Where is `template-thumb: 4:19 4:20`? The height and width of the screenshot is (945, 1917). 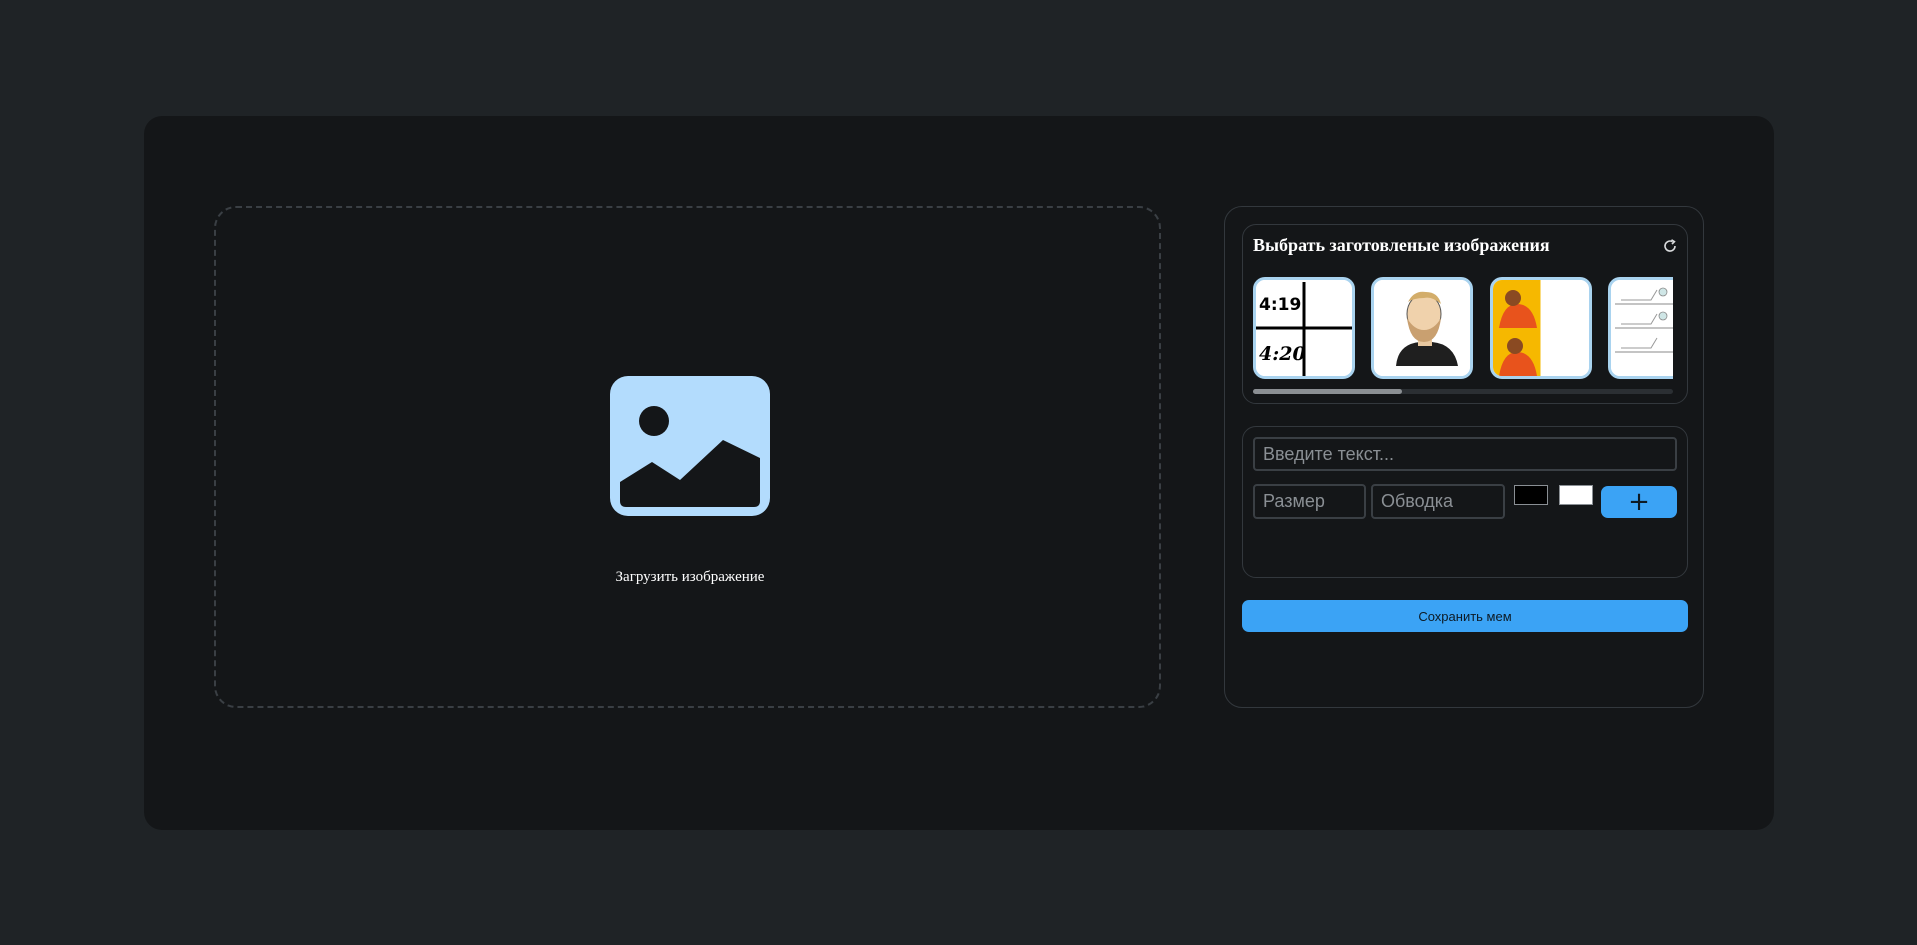
template-thumb: 4:19 4:20 is located at coordinates (1304, 328).